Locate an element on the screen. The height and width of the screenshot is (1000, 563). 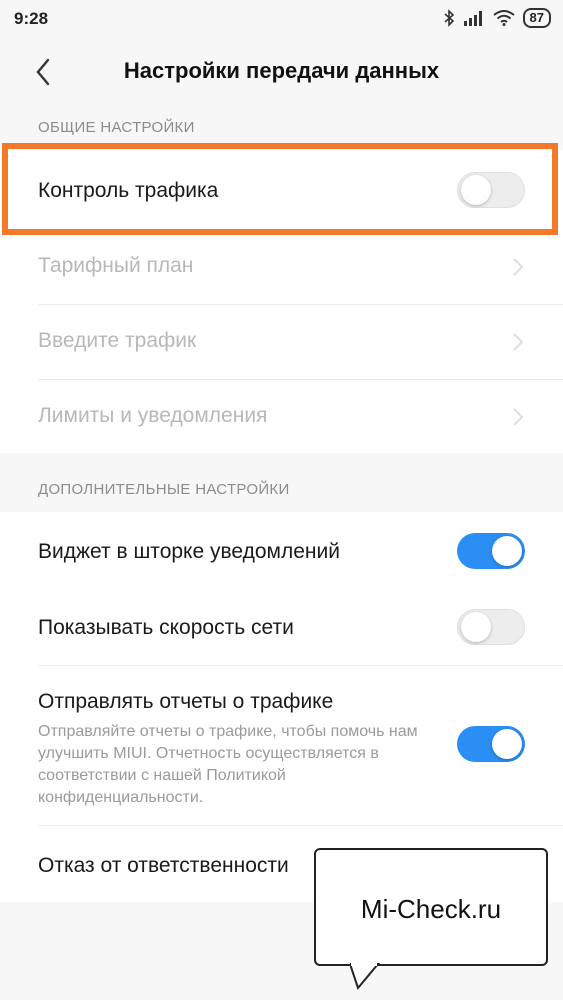
watermark-bubble: Mi-Check.ru is located at coordinates (431, 907).